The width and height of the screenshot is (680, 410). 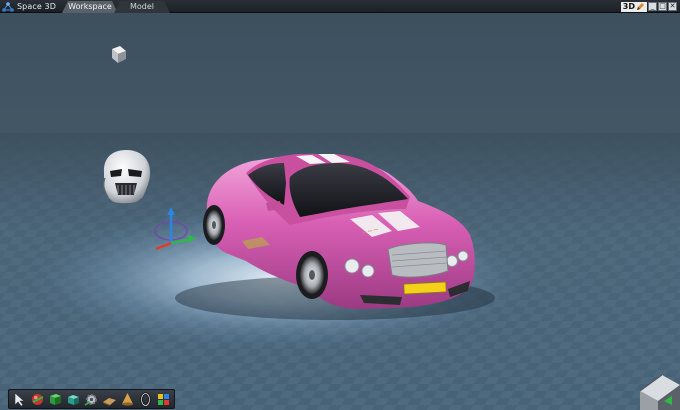 I want to click on torus-icon, so click(x=145, y=399).